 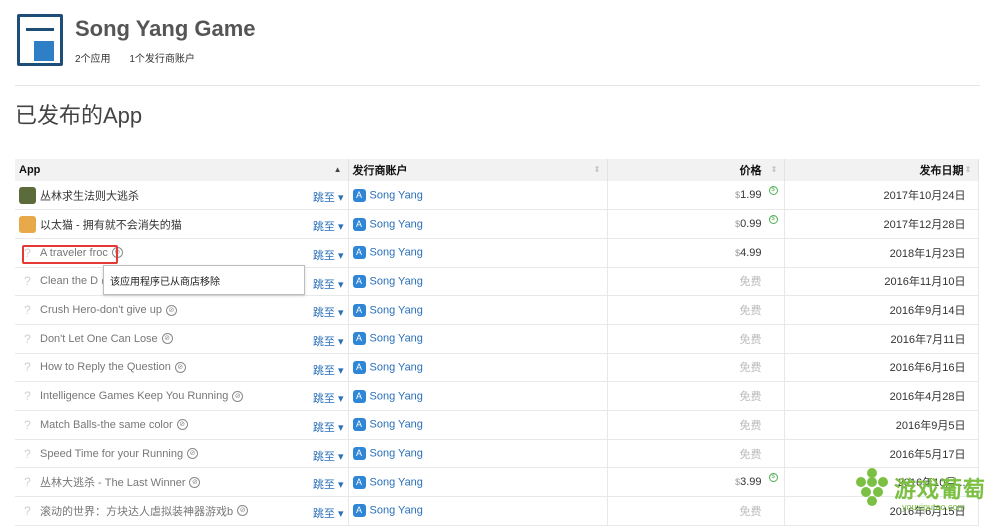 I want to click on release-date-cell: 2016年4月28日, so click(x=881, y=396).